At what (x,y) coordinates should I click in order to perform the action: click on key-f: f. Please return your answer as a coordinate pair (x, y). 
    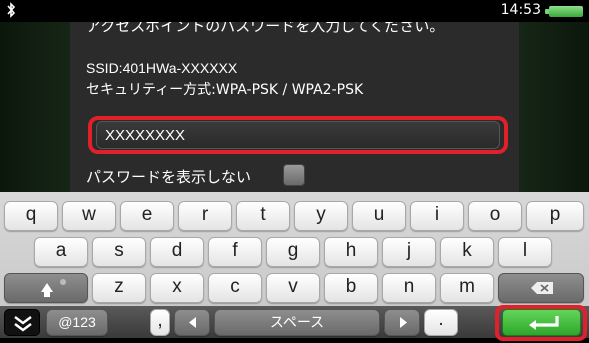
    Looking at the image, I should click on (235, 252).